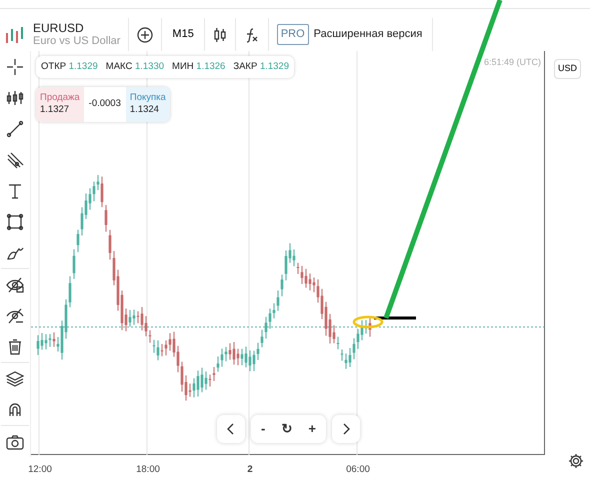  I want to click on zoom-out-button: -, so click(263, 429).